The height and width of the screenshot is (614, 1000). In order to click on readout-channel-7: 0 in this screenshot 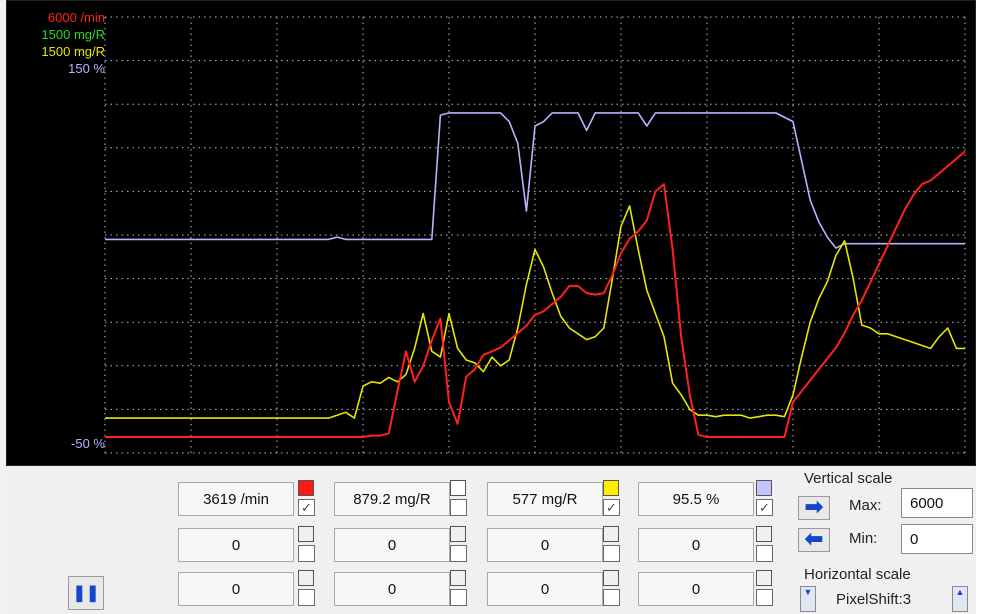, I will do `click(545, 545)`.